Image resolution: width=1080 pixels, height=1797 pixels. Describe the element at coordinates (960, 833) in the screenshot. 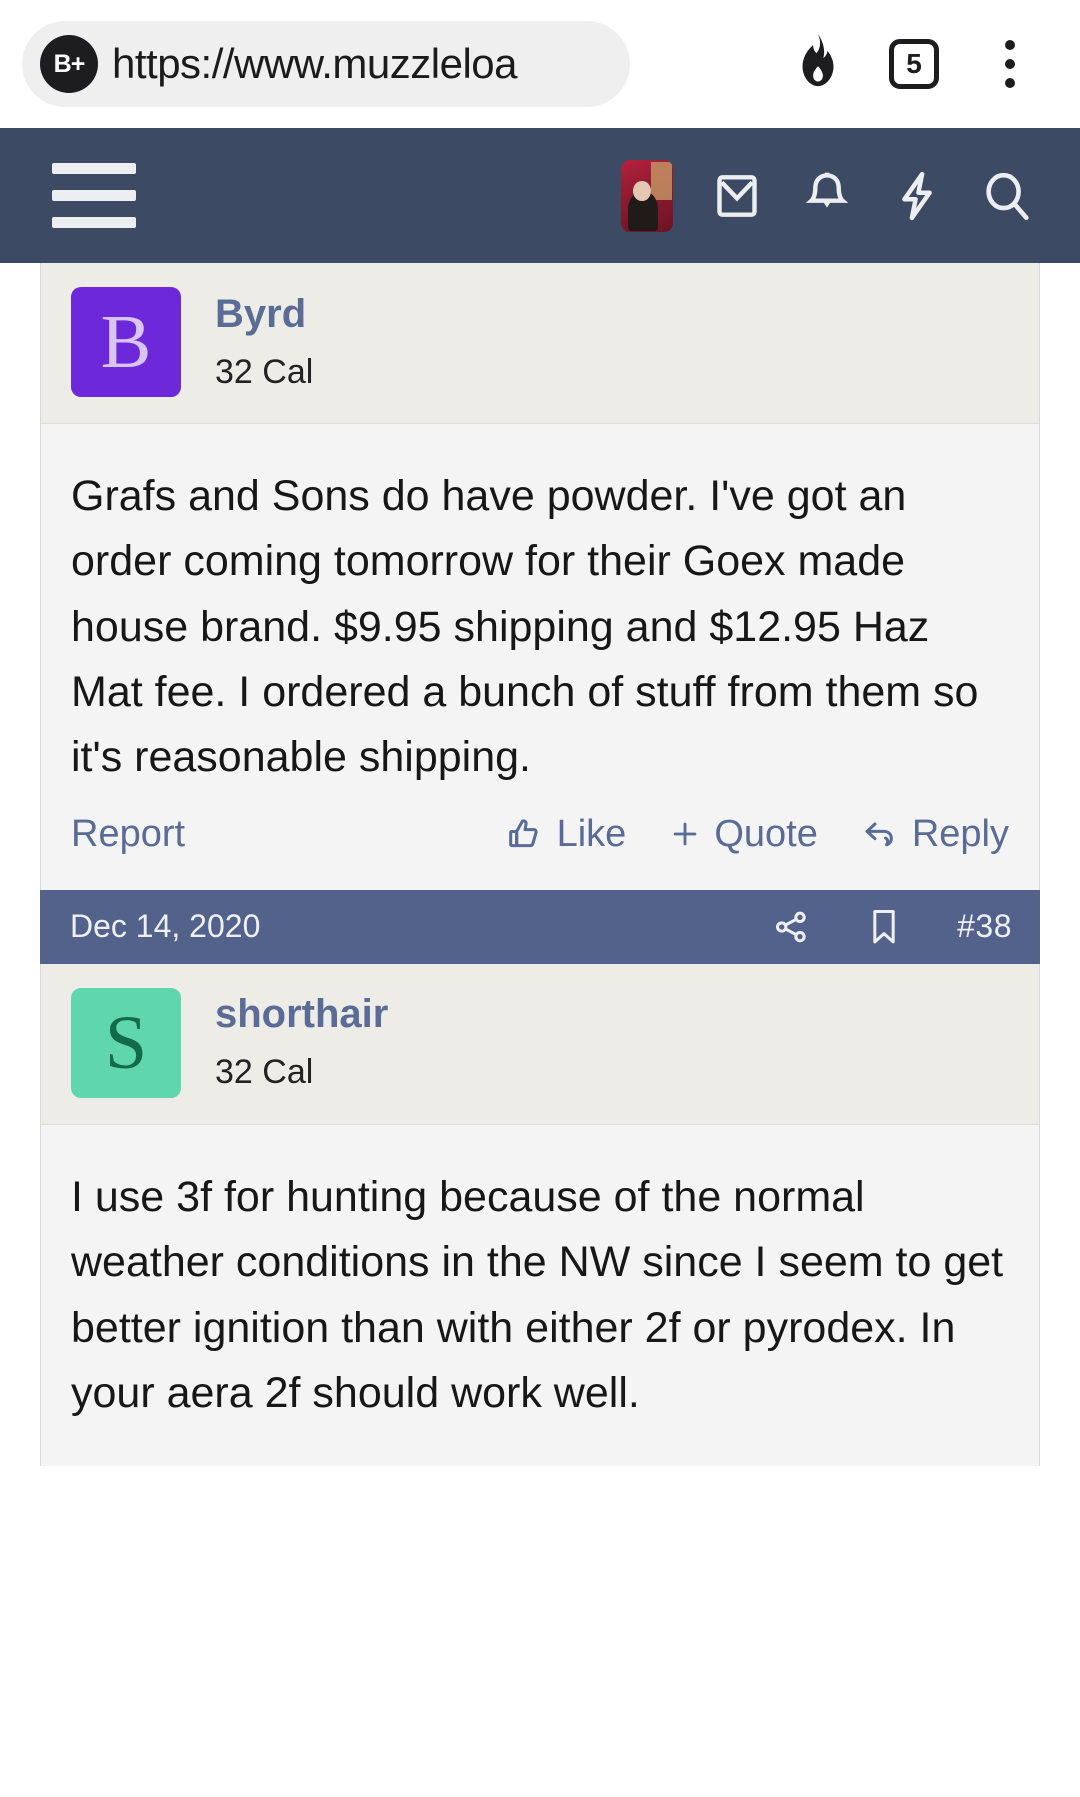

I see `reply-label: Reply` at that location.